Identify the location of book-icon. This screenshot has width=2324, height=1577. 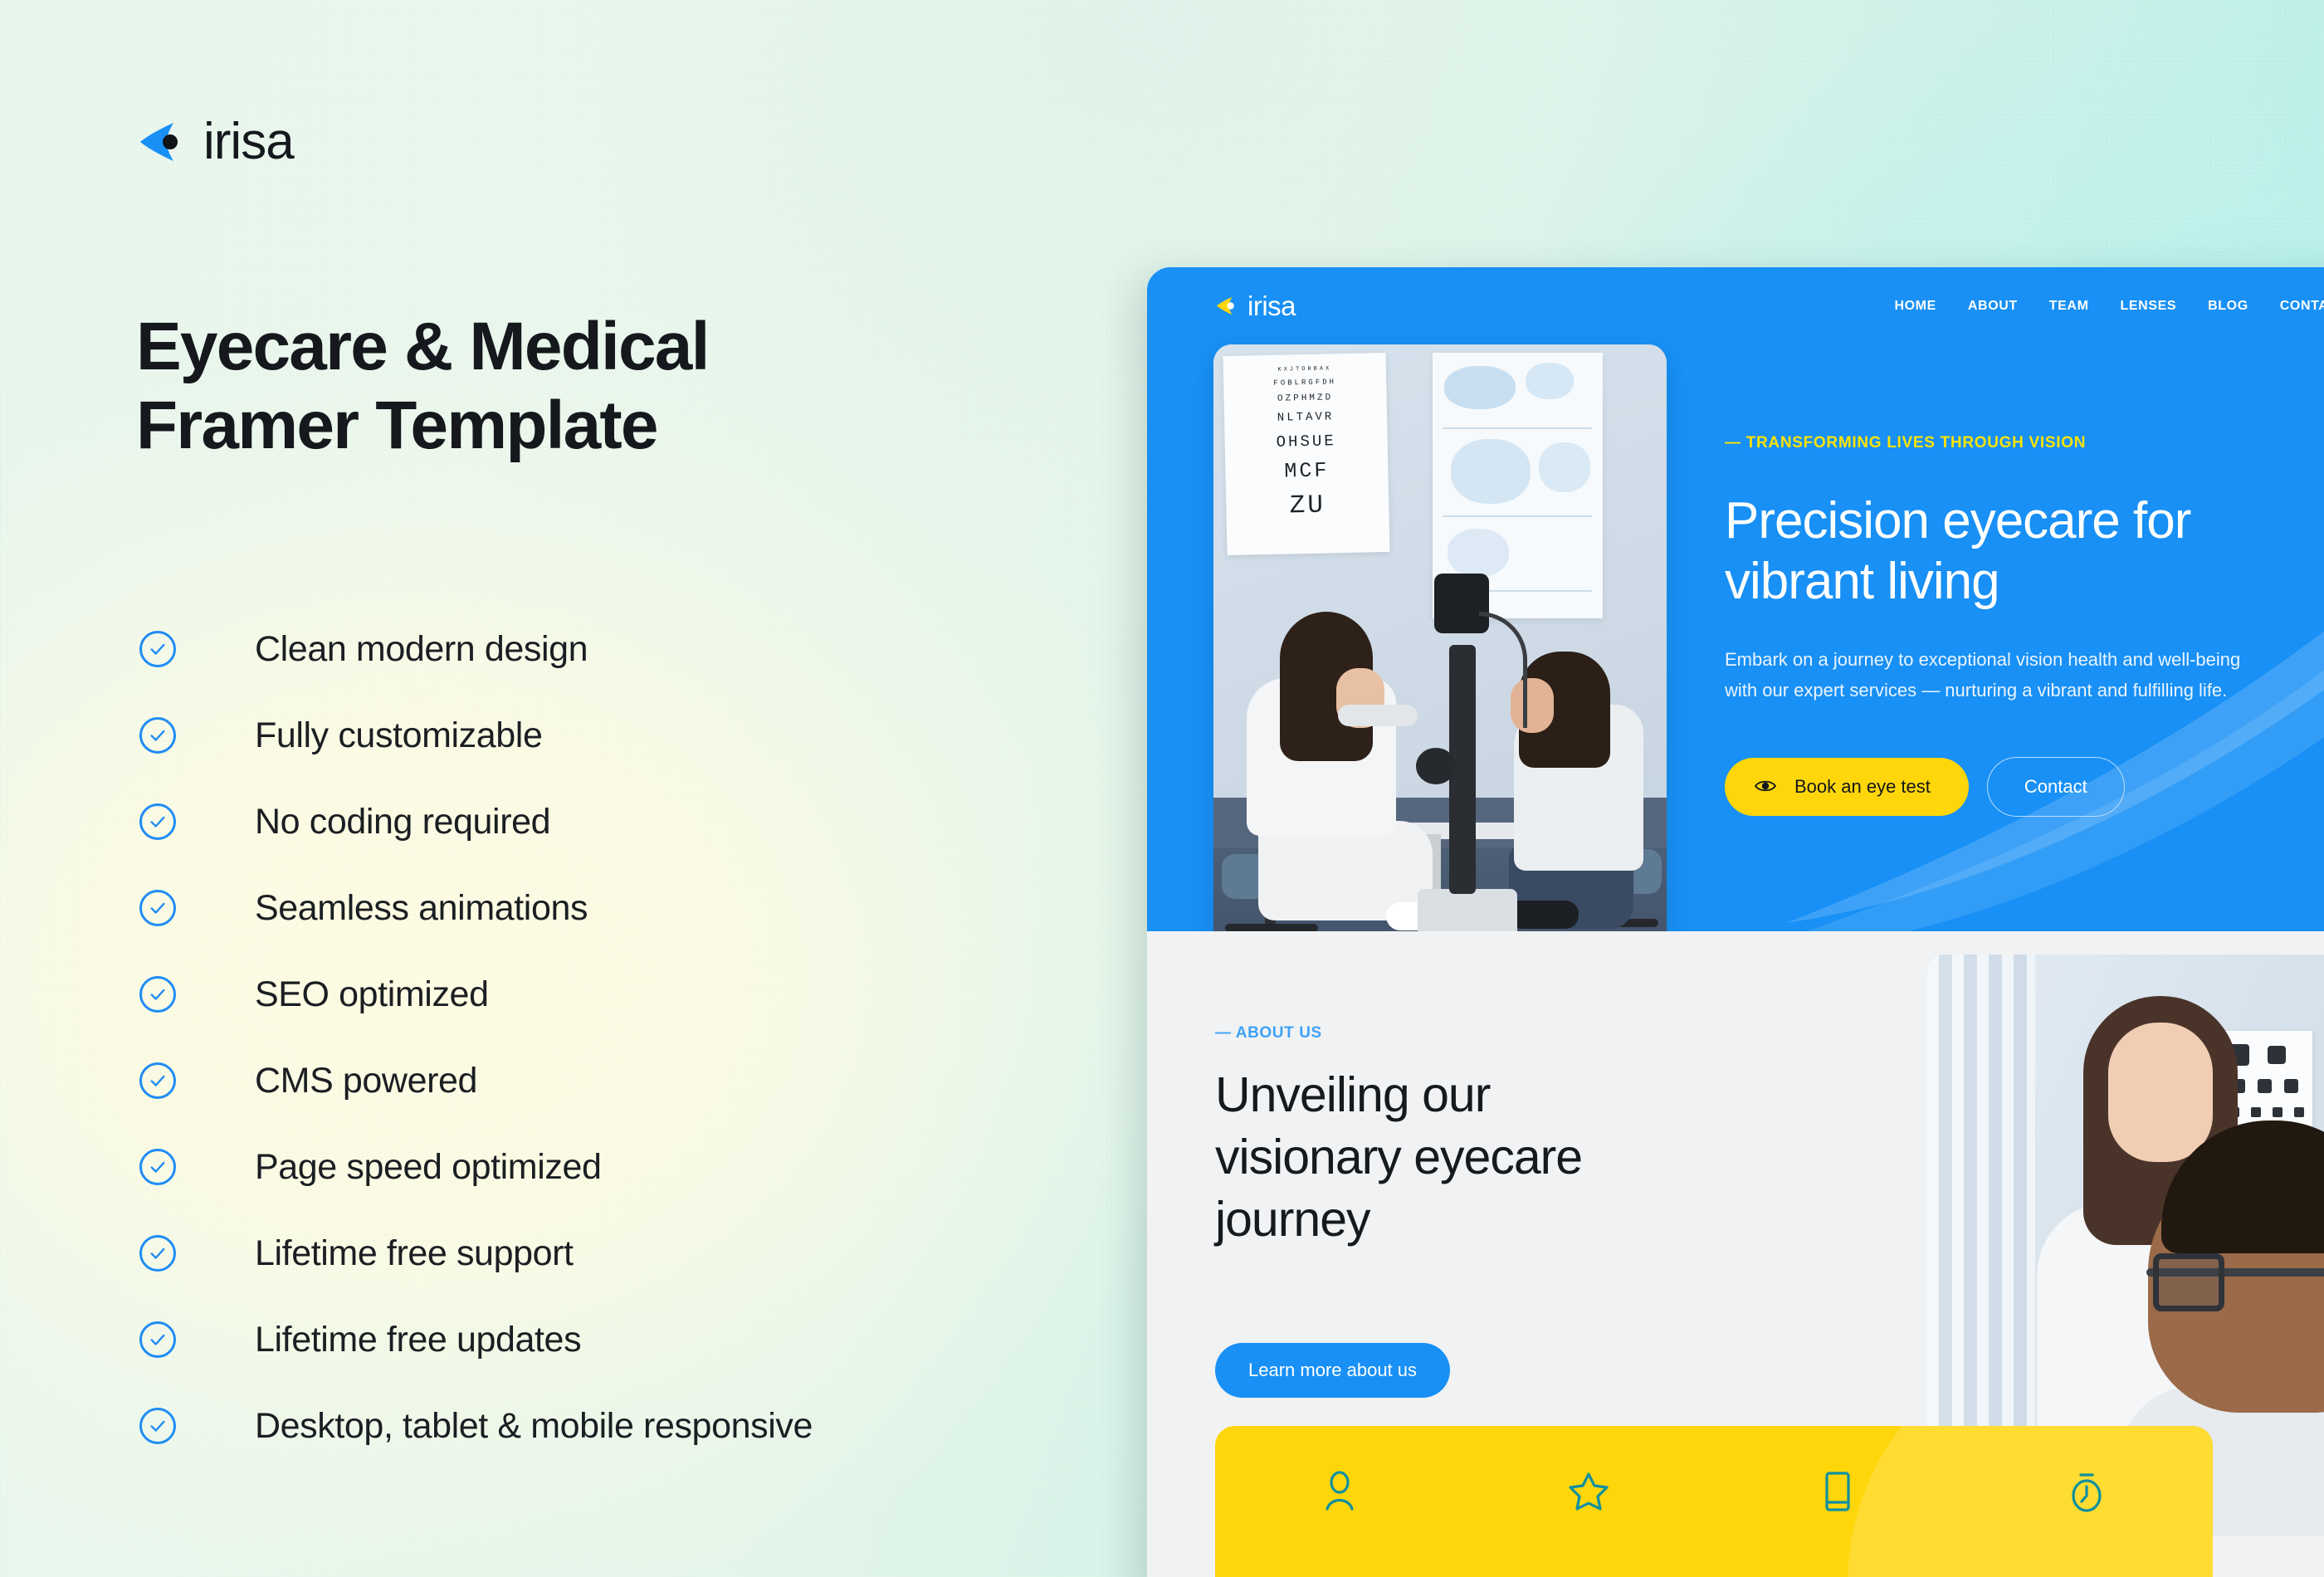
(1838, 1494).